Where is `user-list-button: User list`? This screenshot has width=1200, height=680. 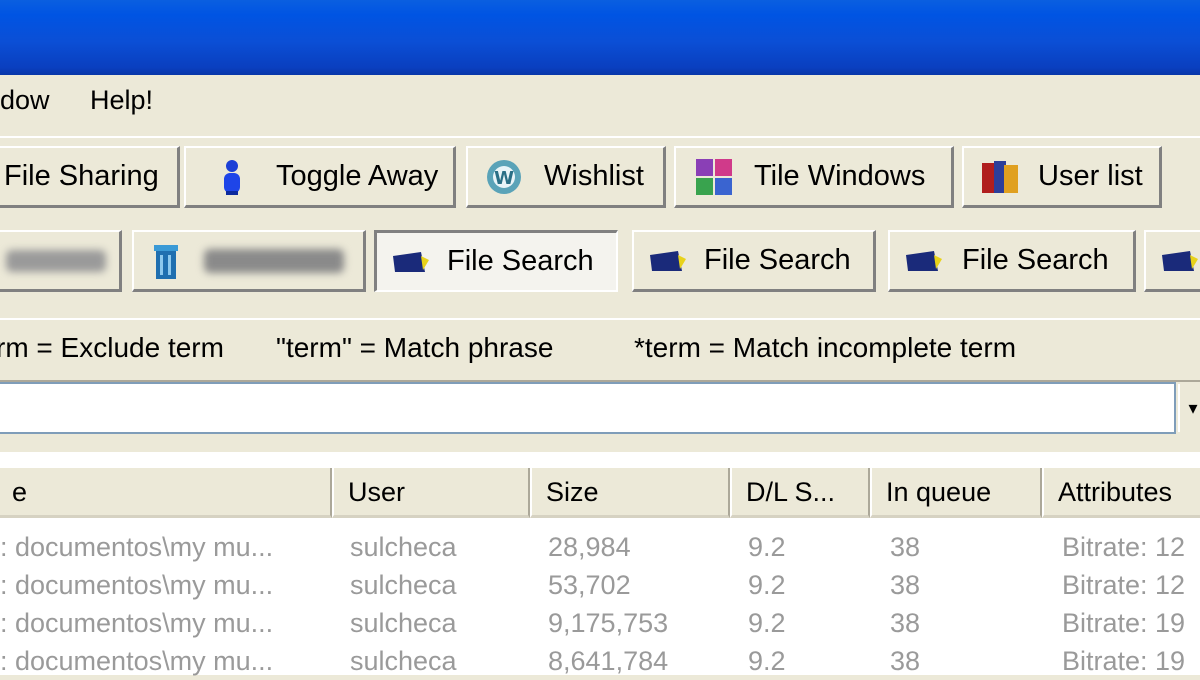
user-list-button: User list is located at coordinates (1062, 177).